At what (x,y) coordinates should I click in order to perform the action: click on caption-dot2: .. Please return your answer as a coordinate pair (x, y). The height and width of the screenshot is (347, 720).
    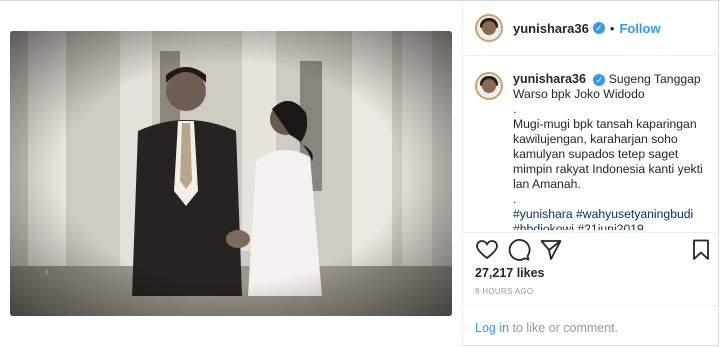
    Looking at the image, I should click on (515, 199).